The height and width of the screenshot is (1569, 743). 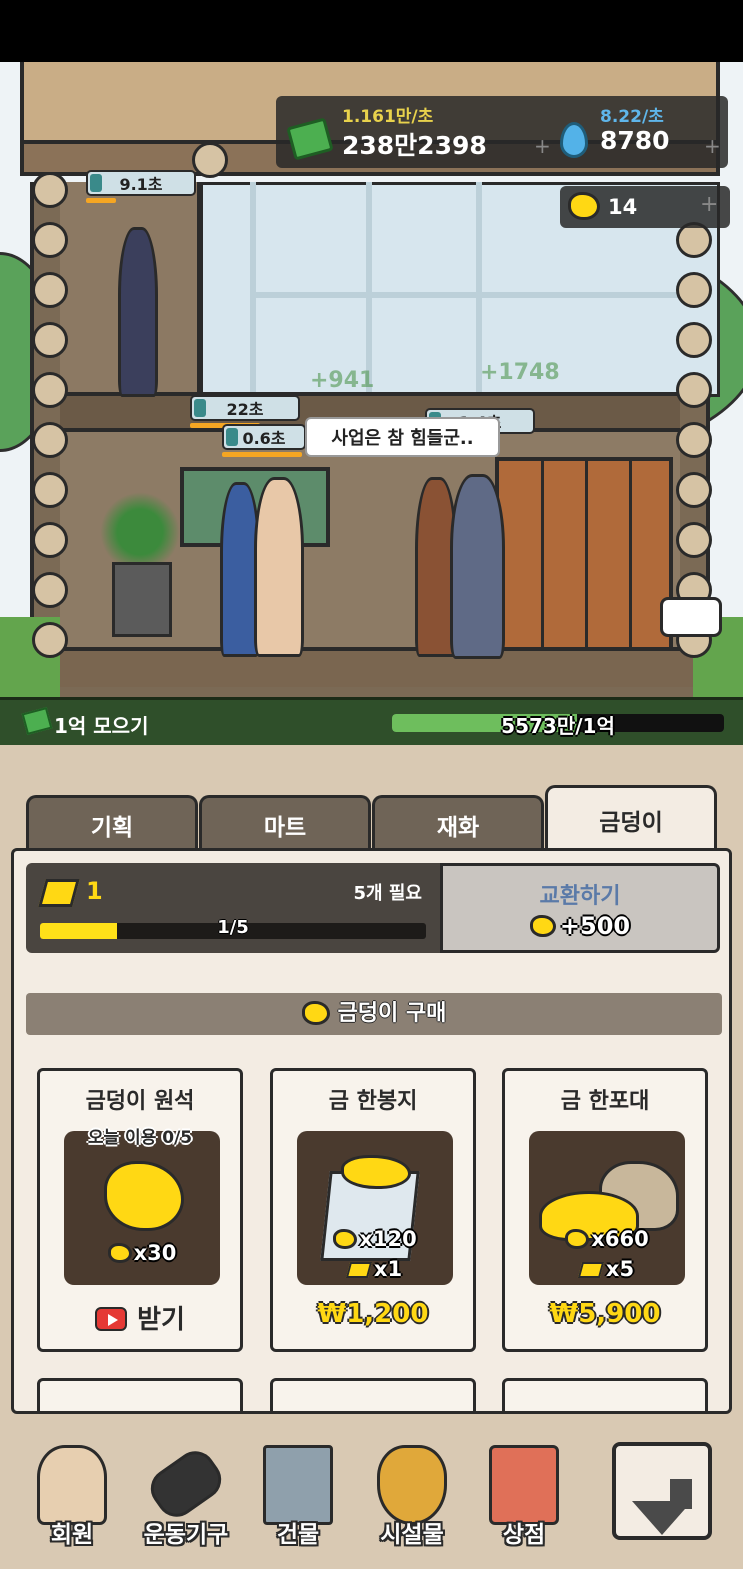 I want to click on goal-label: 1억 모으기, so click(x=101, y=726).